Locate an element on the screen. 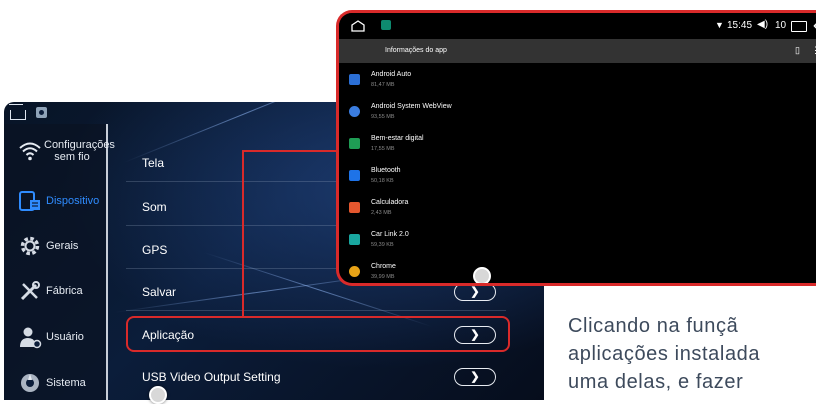 This screenshot has height=404, width=816. sidebar-item-label: Fábrica is located at coordinates (64, 291).